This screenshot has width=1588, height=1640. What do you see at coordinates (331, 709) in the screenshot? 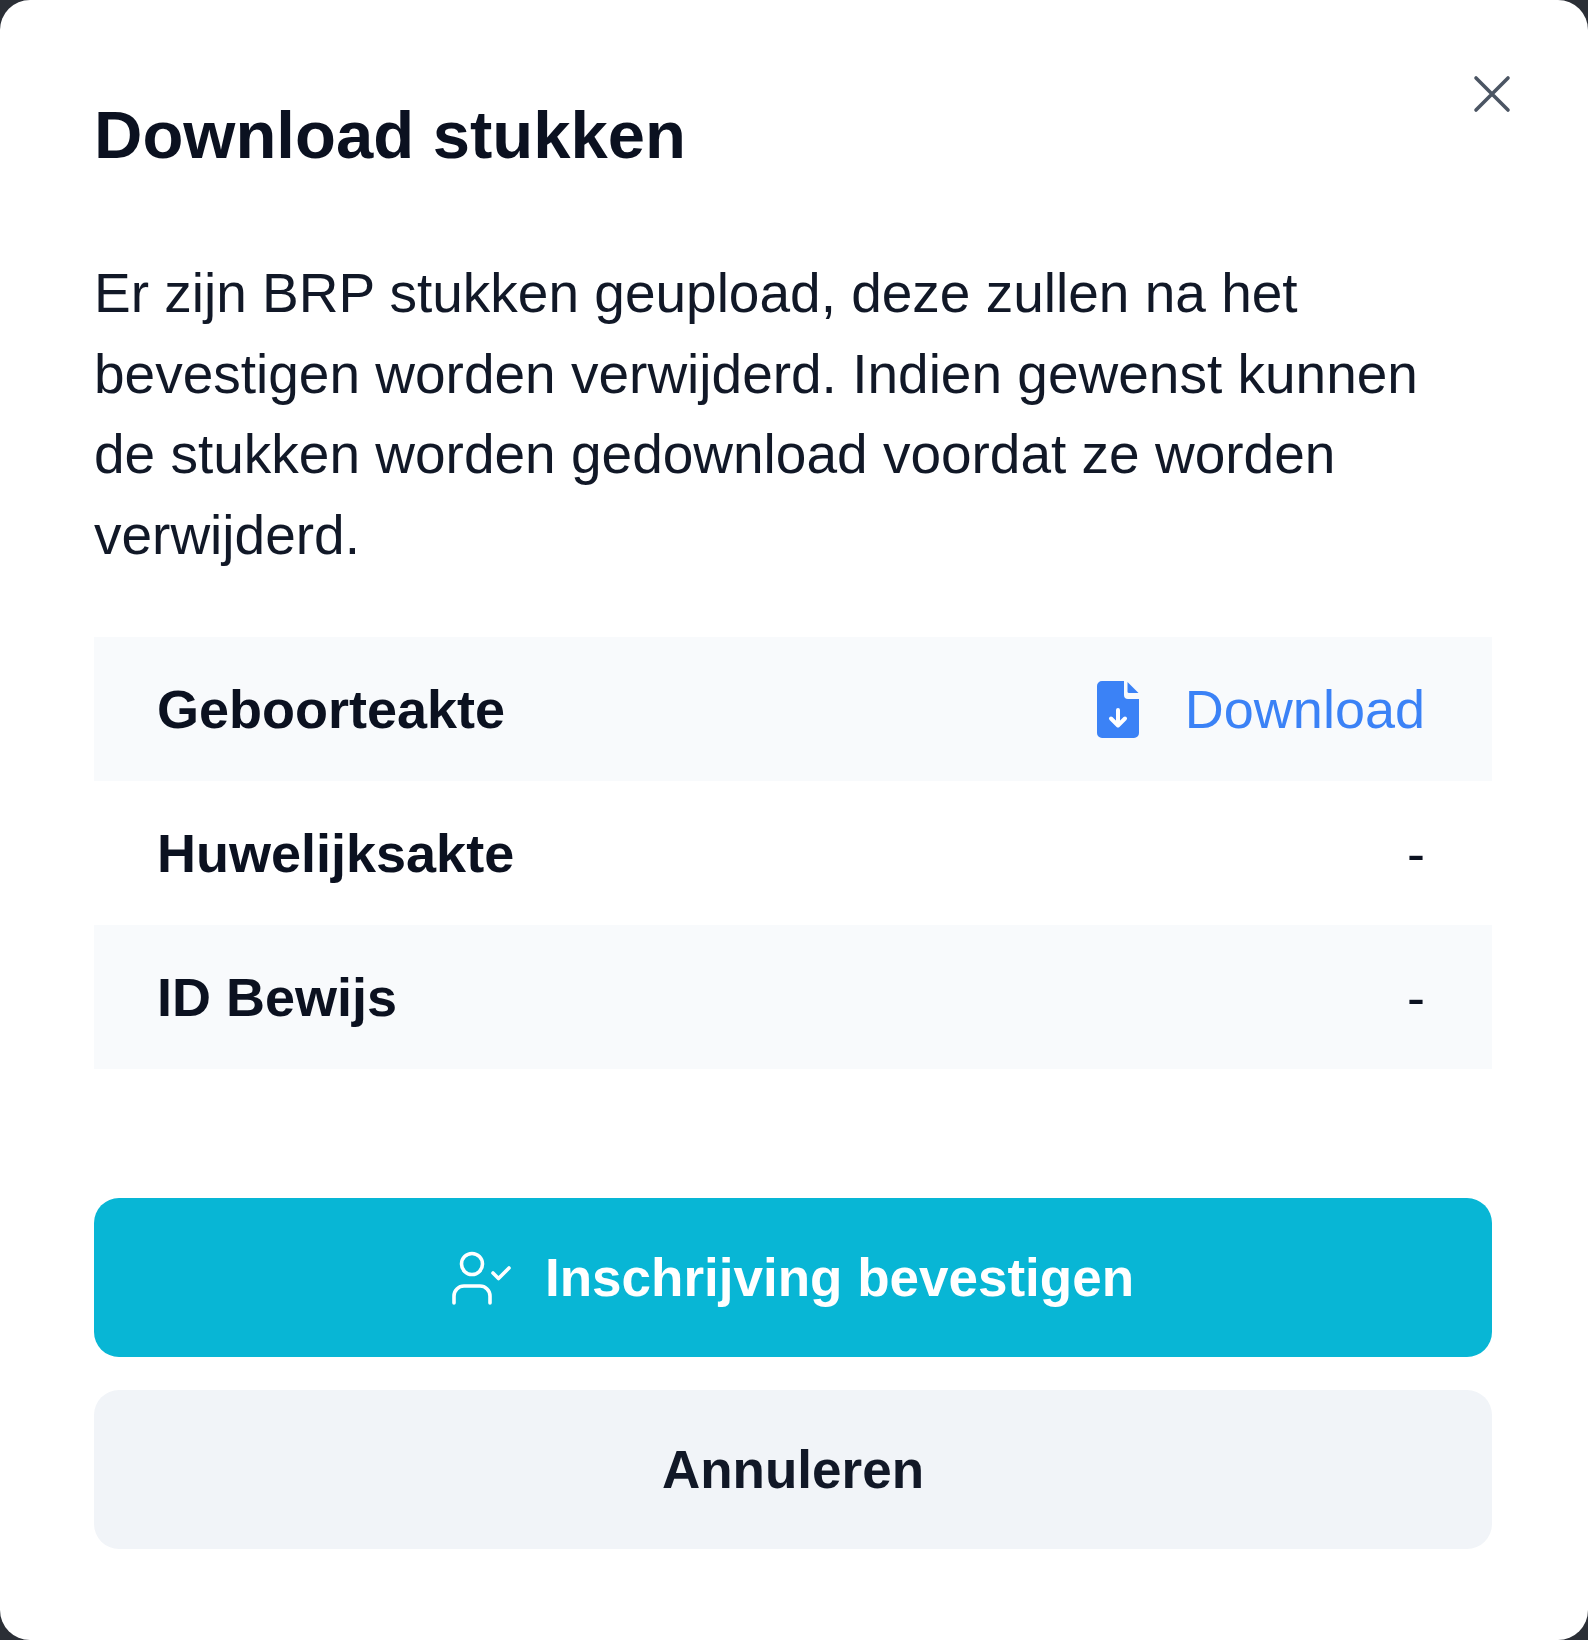
I see `document-name: Geboorteakte` at bounding box center [331, 709].